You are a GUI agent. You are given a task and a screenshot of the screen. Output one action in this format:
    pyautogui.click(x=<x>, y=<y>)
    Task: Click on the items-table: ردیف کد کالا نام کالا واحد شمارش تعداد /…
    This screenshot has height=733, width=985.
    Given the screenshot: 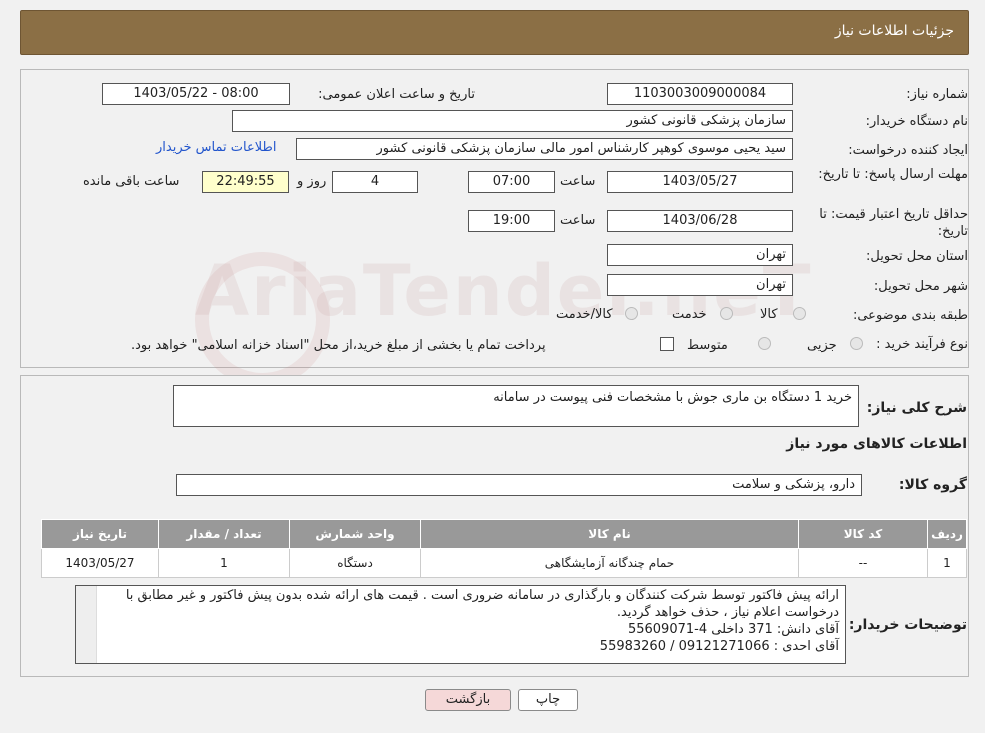 What is the action you would take?
    pyautogui.click(x=504, y=548)
    